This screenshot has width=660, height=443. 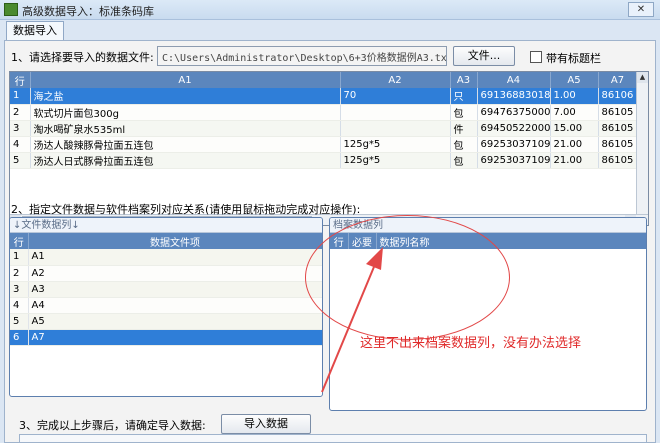 I want to click on table-cell: A4, so click(x=175, y=305).